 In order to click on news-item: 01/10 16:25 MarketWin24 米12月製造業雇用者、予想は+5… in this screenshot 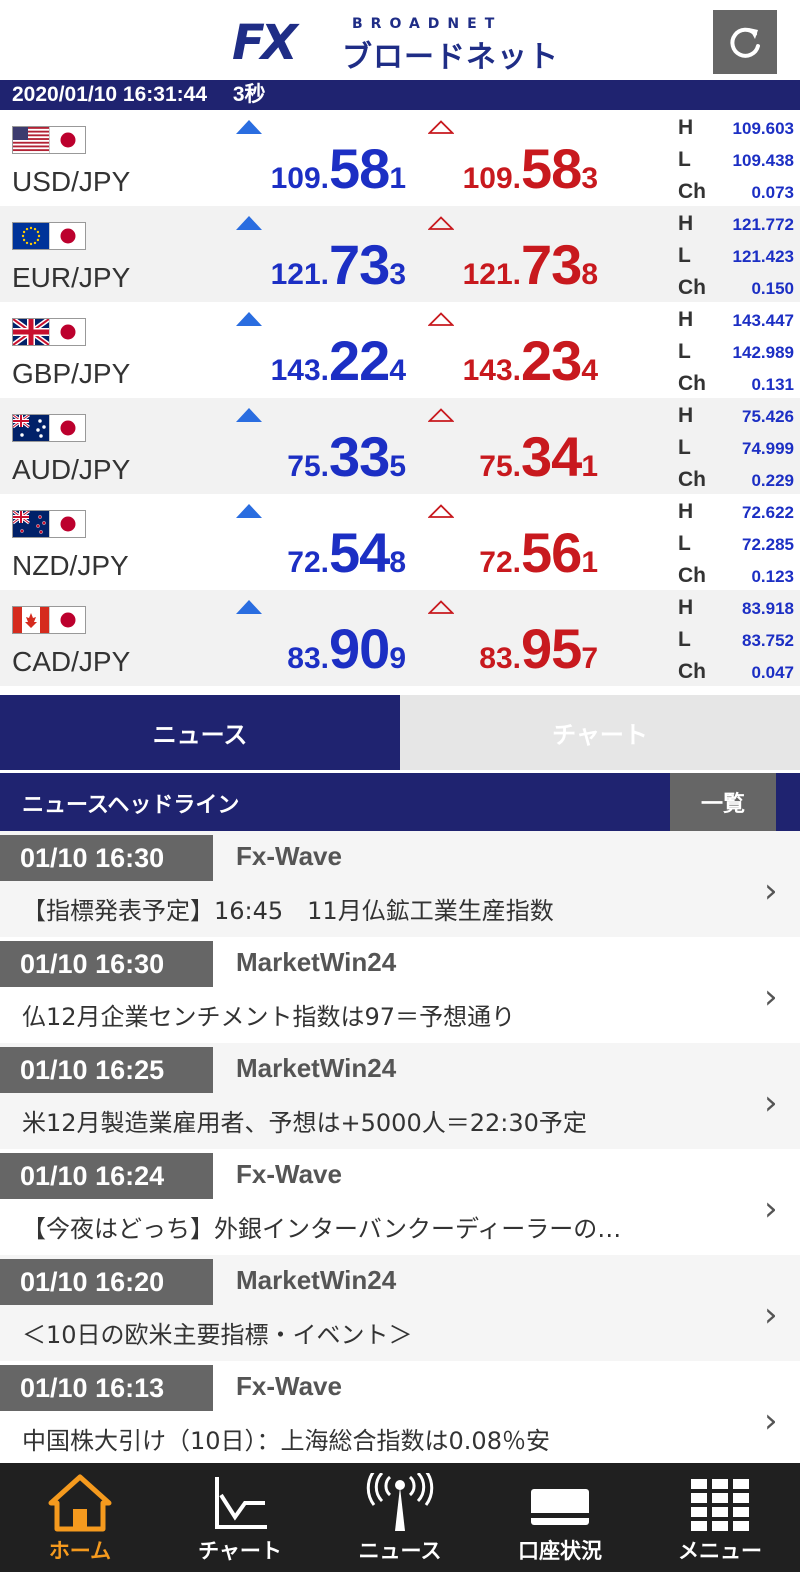, I will do `click(400, 1096)`.